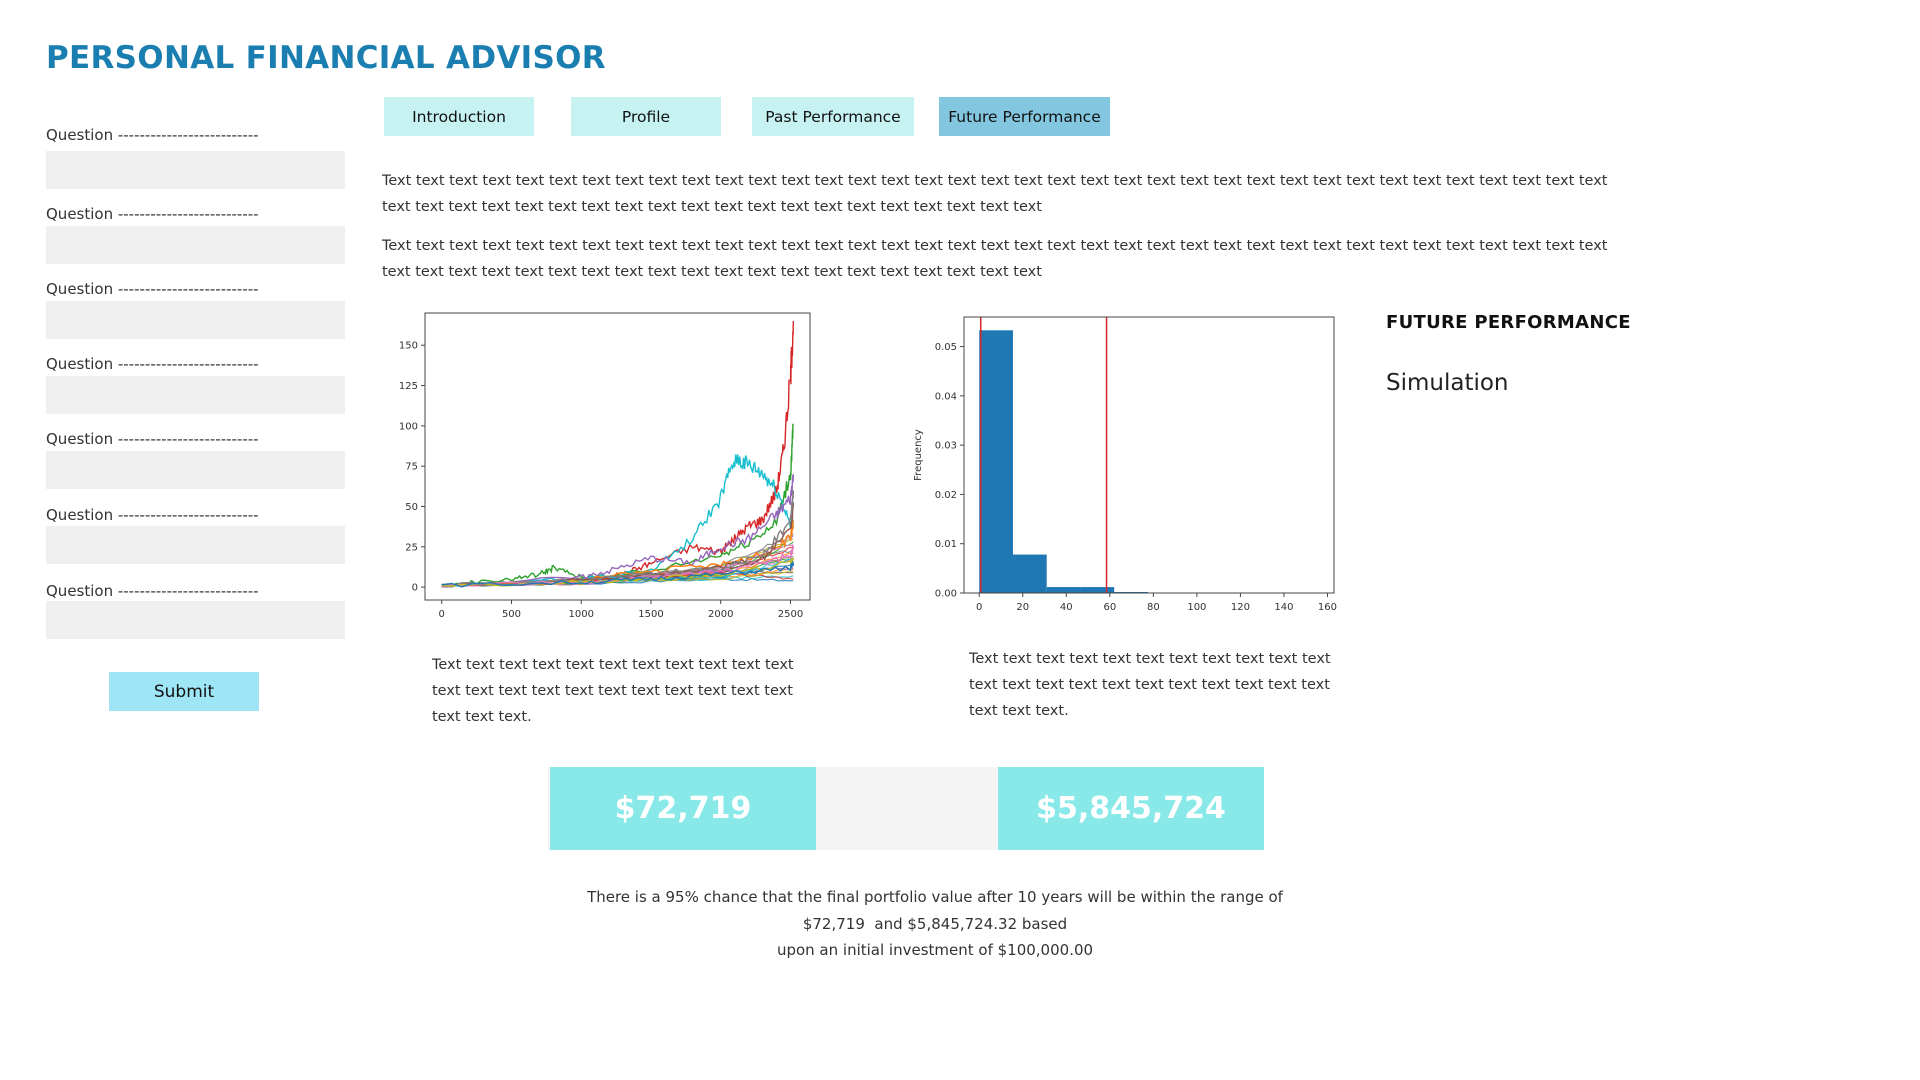 The image size is (1920, 1080). Describe the element at coordinates (1149, 455) in the screenshot. I see `plot-frame` at that location.